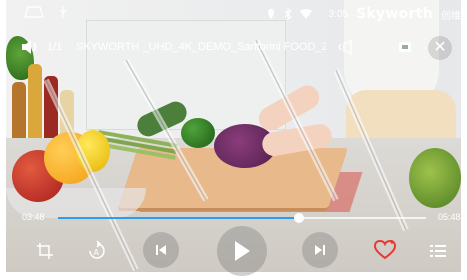 The height and width of the screenshot is (280, 467). I want to click on previous-button, so click(161, 250).